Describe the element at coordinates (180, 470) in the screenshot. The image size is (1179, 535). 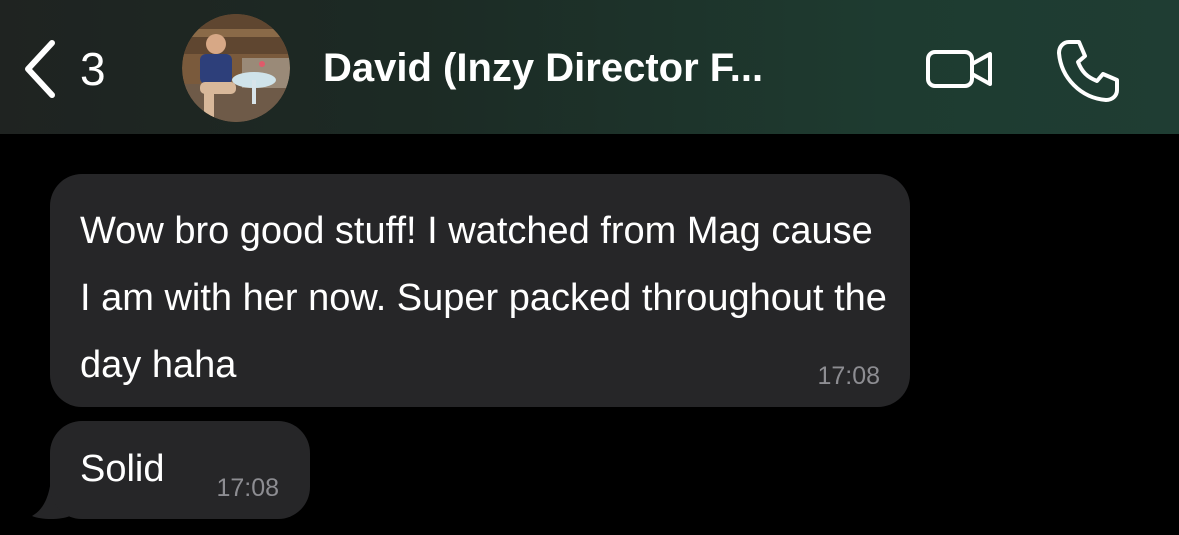
I see `message-bubble: Solid 17:08` at that location.